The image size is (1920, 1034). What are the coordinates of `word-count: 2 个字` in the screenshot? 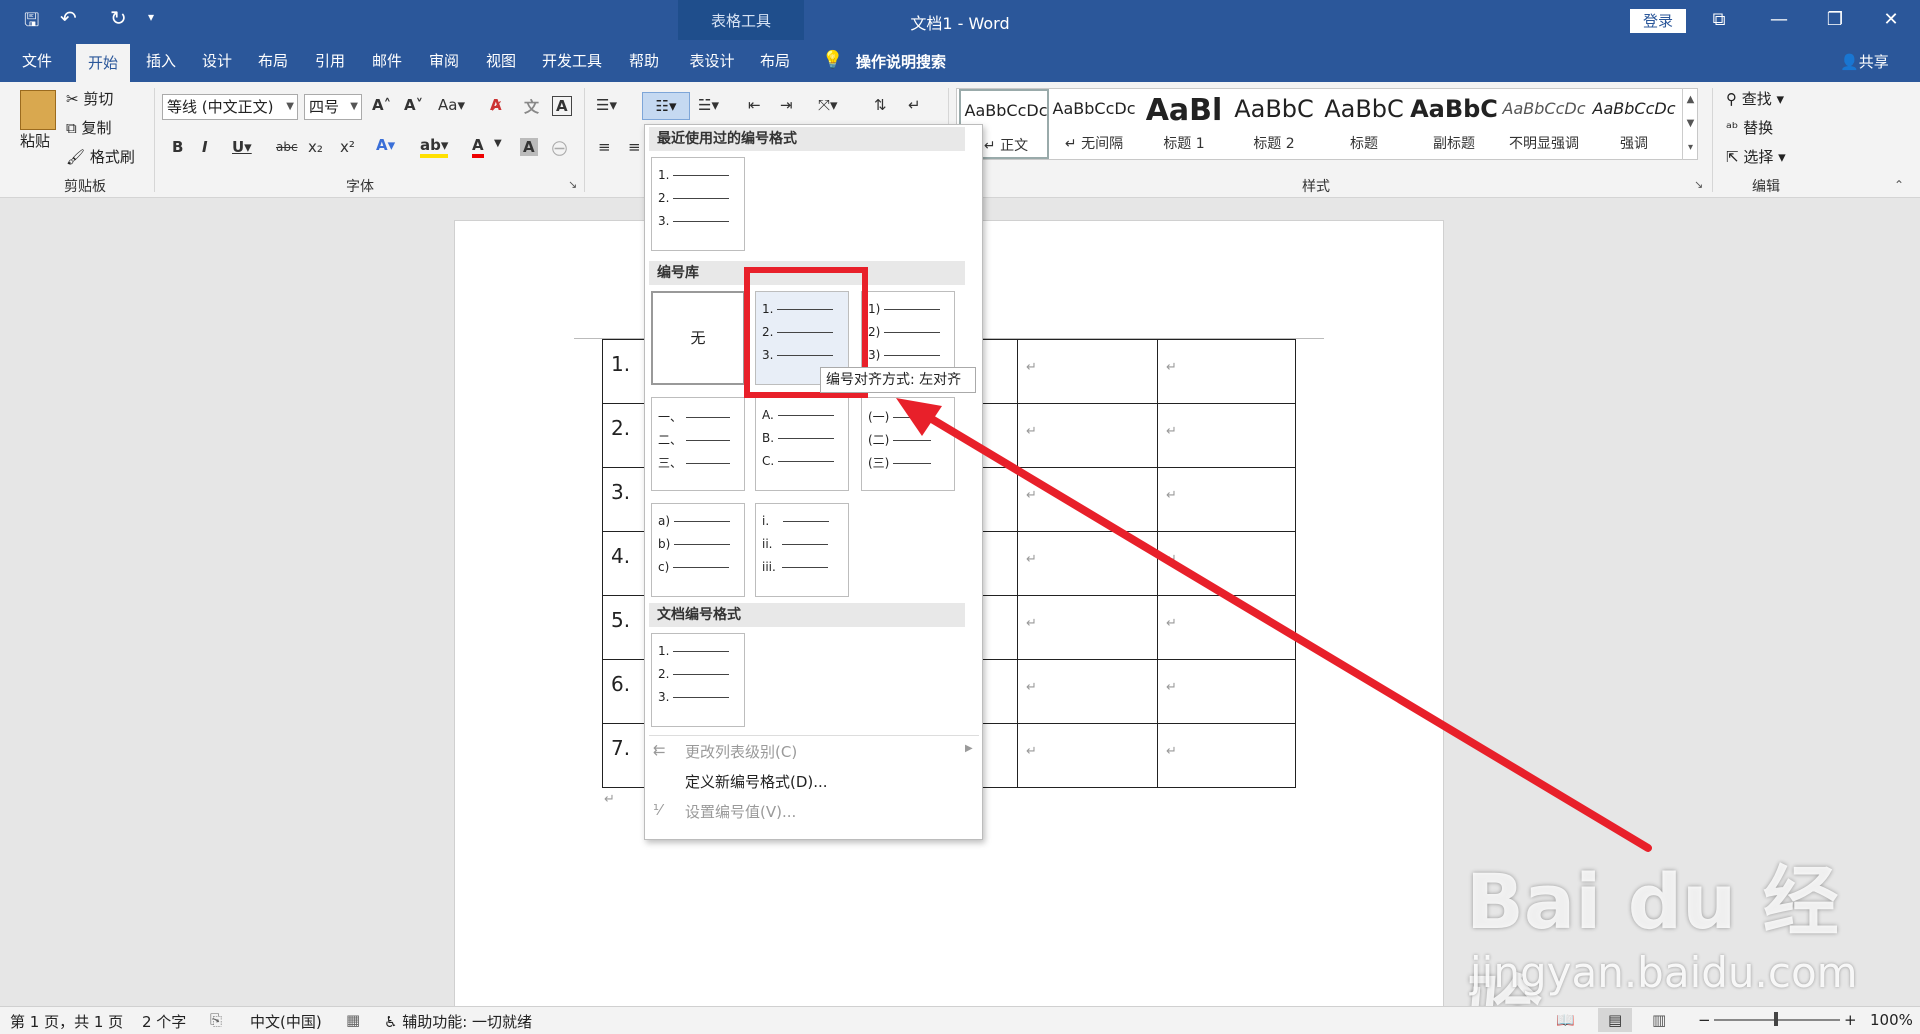 It's located at (164, 1021).